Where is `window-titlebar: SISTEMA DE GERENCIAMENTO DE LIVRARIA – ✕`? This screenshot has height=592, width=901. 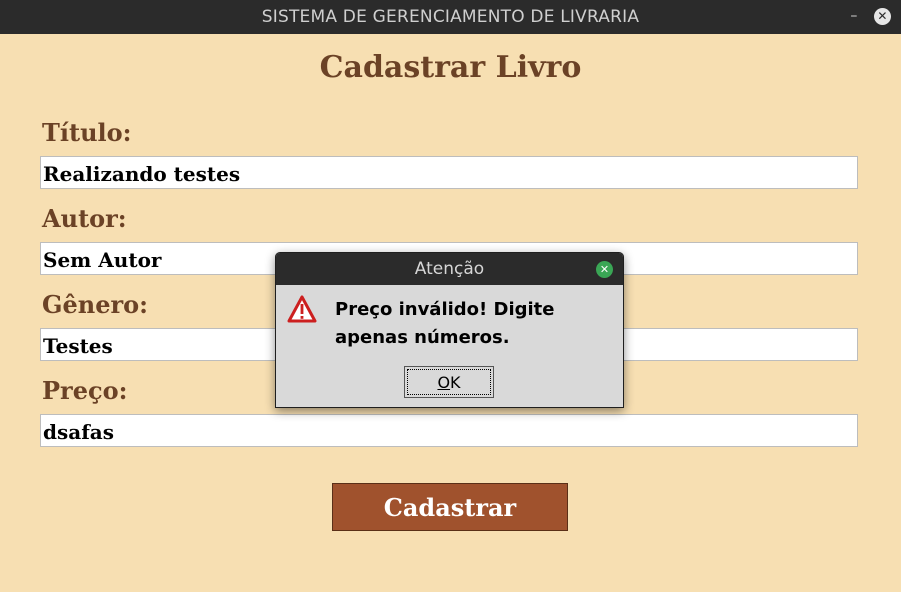
window-titlebar: SISTEMA DE GERENCIAMENTO DE LIVRARIA – ✕ is located at coordinates (450, 17).